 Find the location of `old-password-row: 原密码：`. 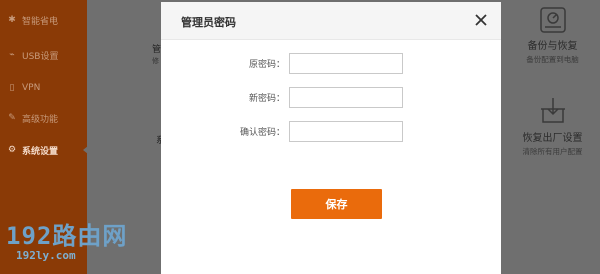

old-password-row: 原密码： is located at coordinates (331, 64).